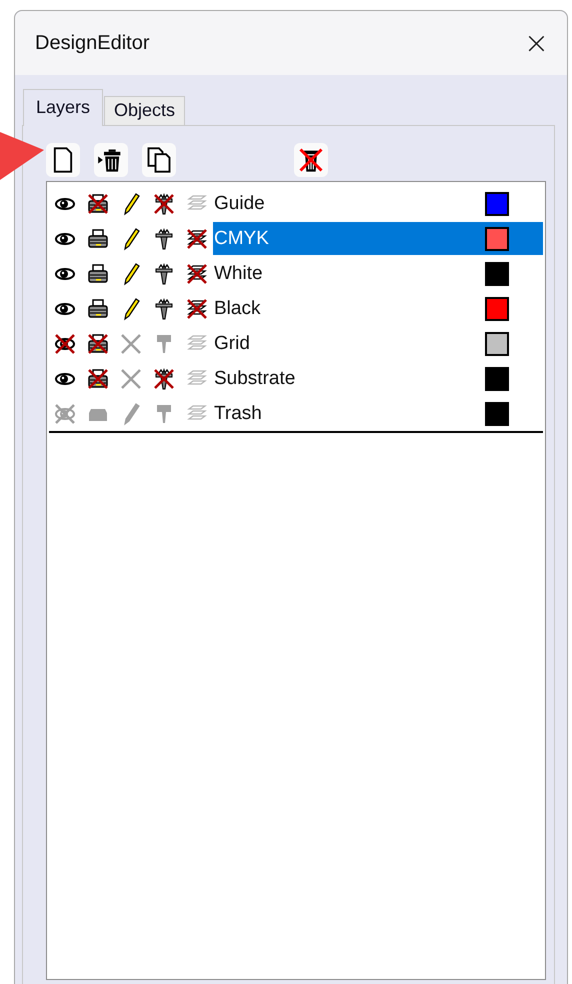 The height and width of the screenshot is (984, 572). I want to click on close-button: ×, so click(536, 43).